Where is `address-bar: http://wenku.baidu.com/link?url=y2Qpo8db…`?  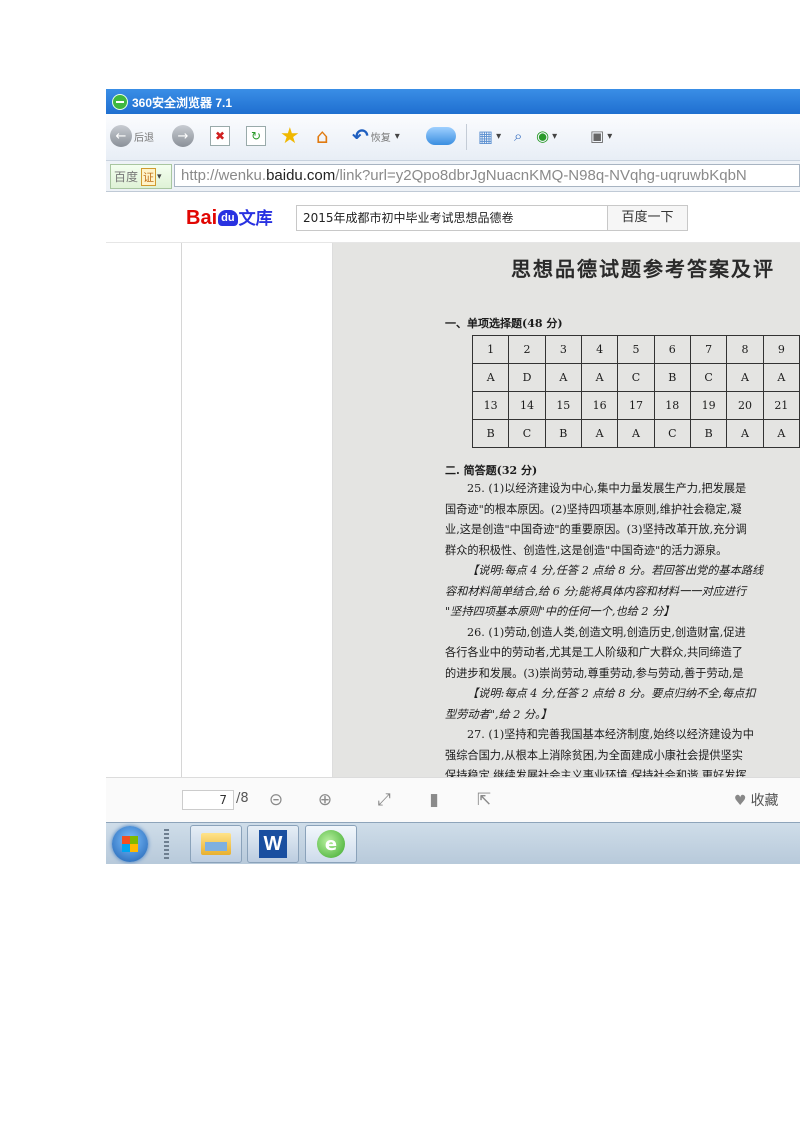 address-bar: http://wenku.baidu.com/link?url=y2Qpo8db… is located at coordinates (487, 175).